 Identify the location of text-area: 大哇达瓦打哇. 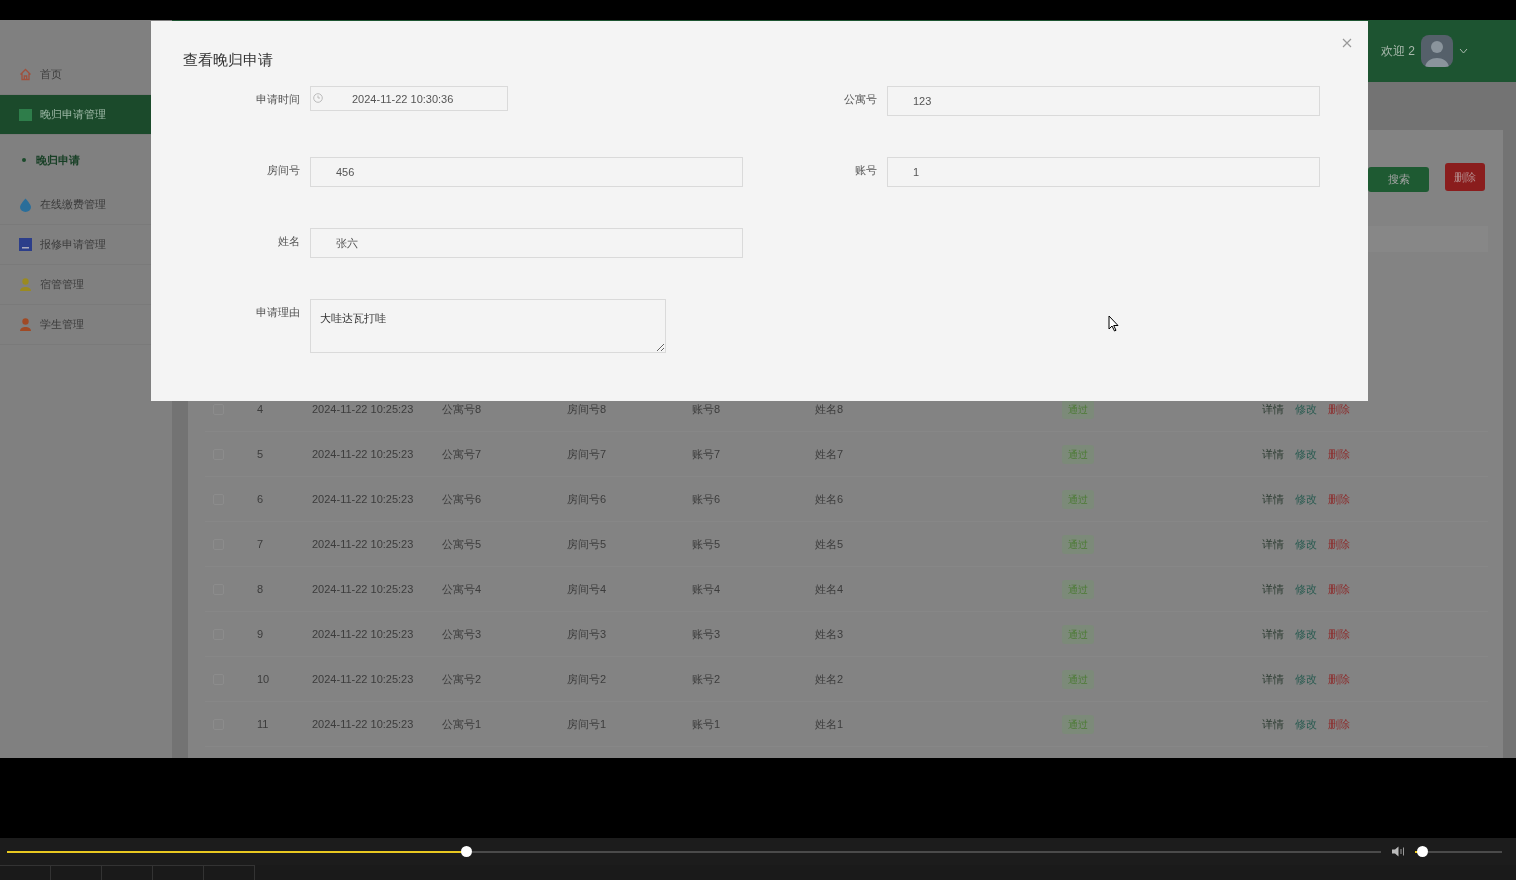
(488, 326).